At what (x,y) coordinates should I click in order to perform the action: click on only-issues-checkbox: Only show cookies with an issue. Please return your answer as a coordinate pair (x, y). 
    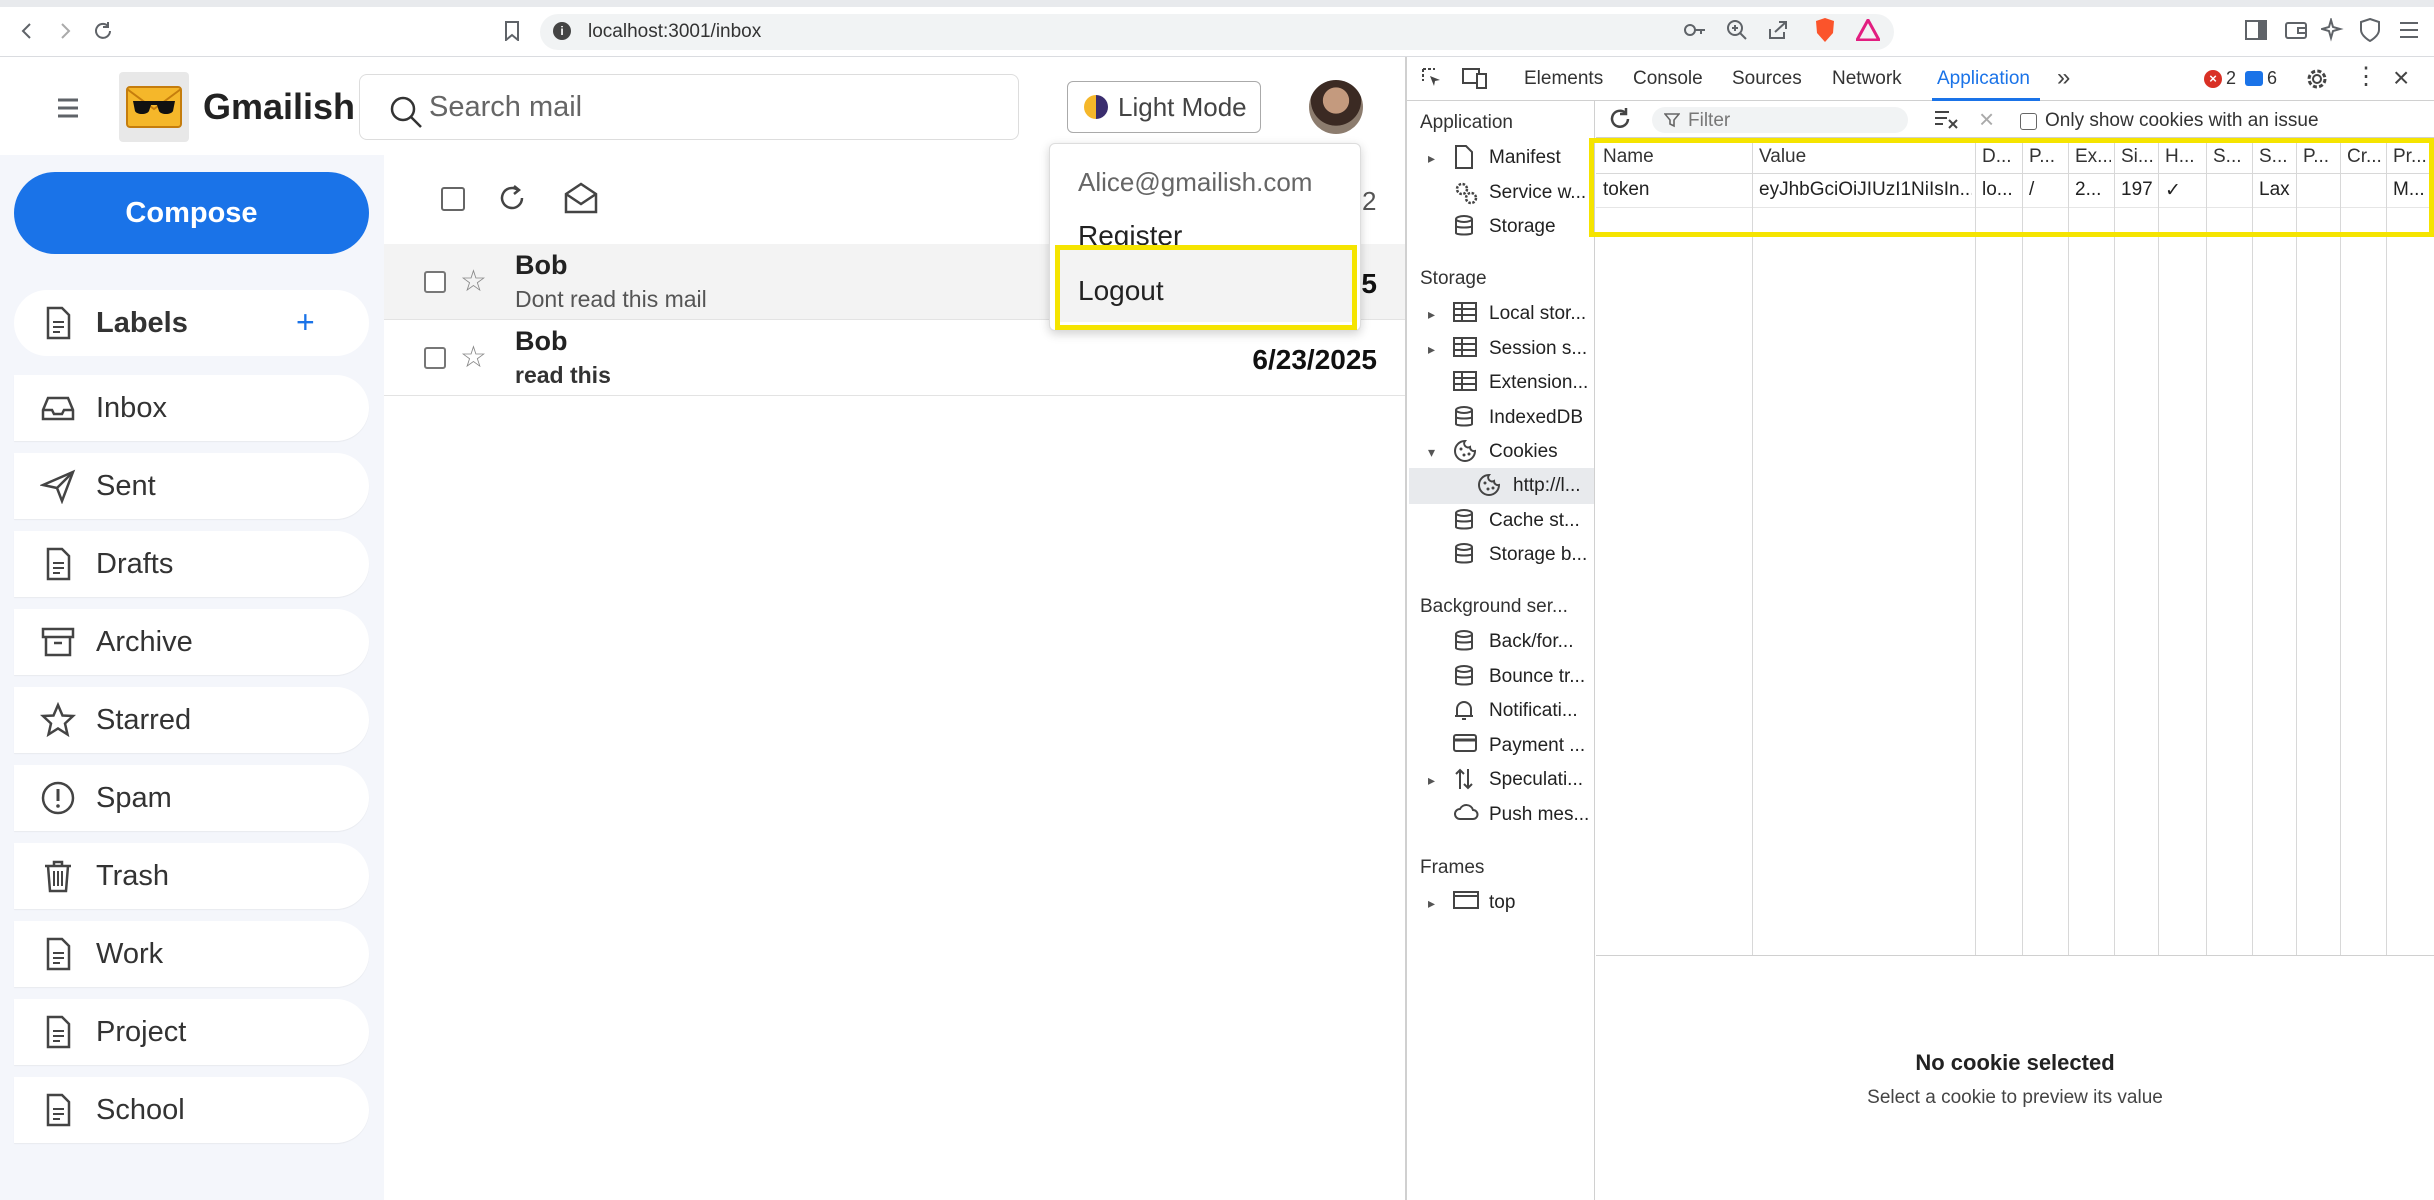
    Looking at the image, I should click on (2169, 121).